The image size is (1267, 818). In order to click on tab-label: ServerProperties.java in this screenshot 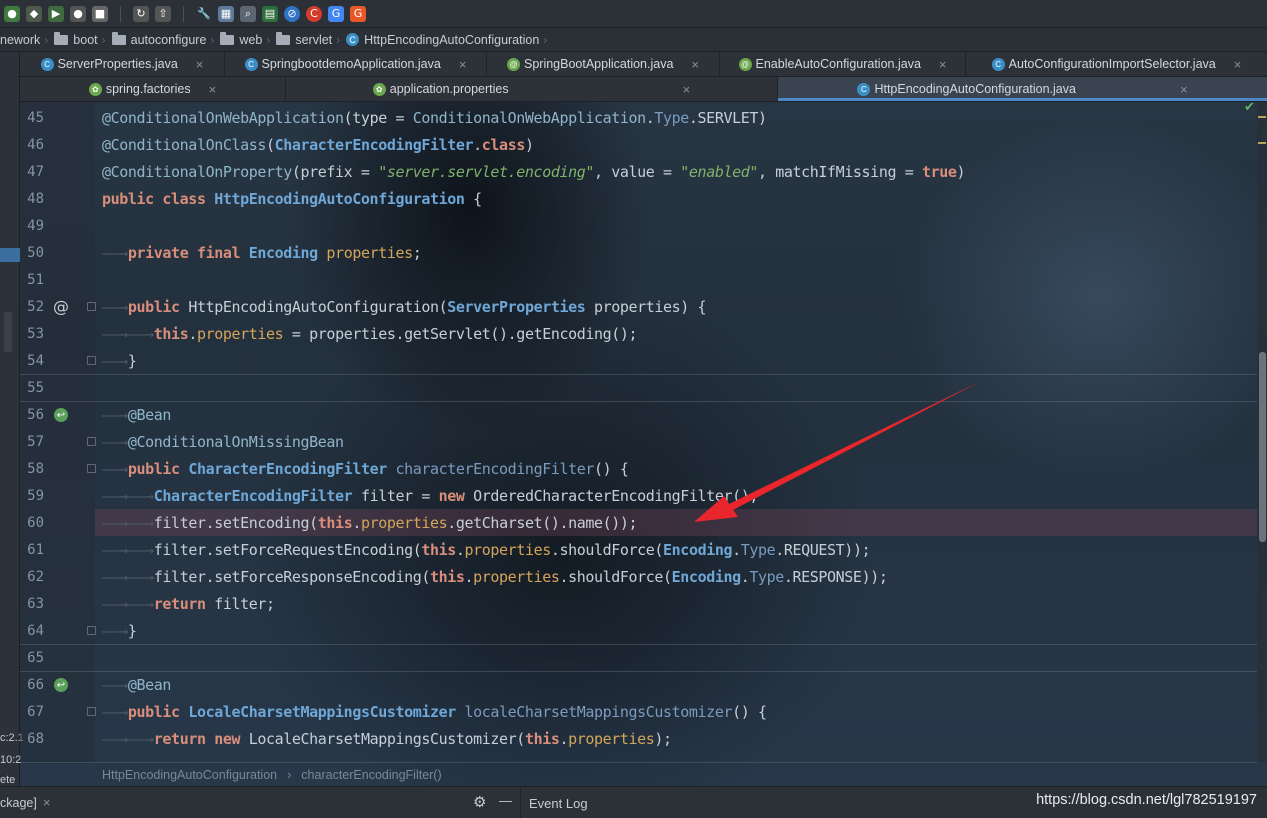, I will do `click(117, 64)`.